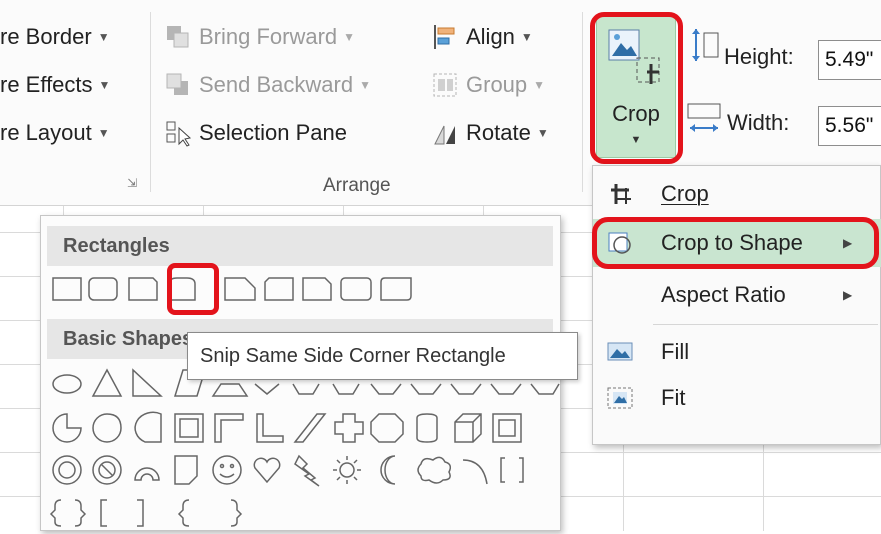 The image size is (881, 534). I want to click on selected-shape-highlight-box, so click(193, 289).